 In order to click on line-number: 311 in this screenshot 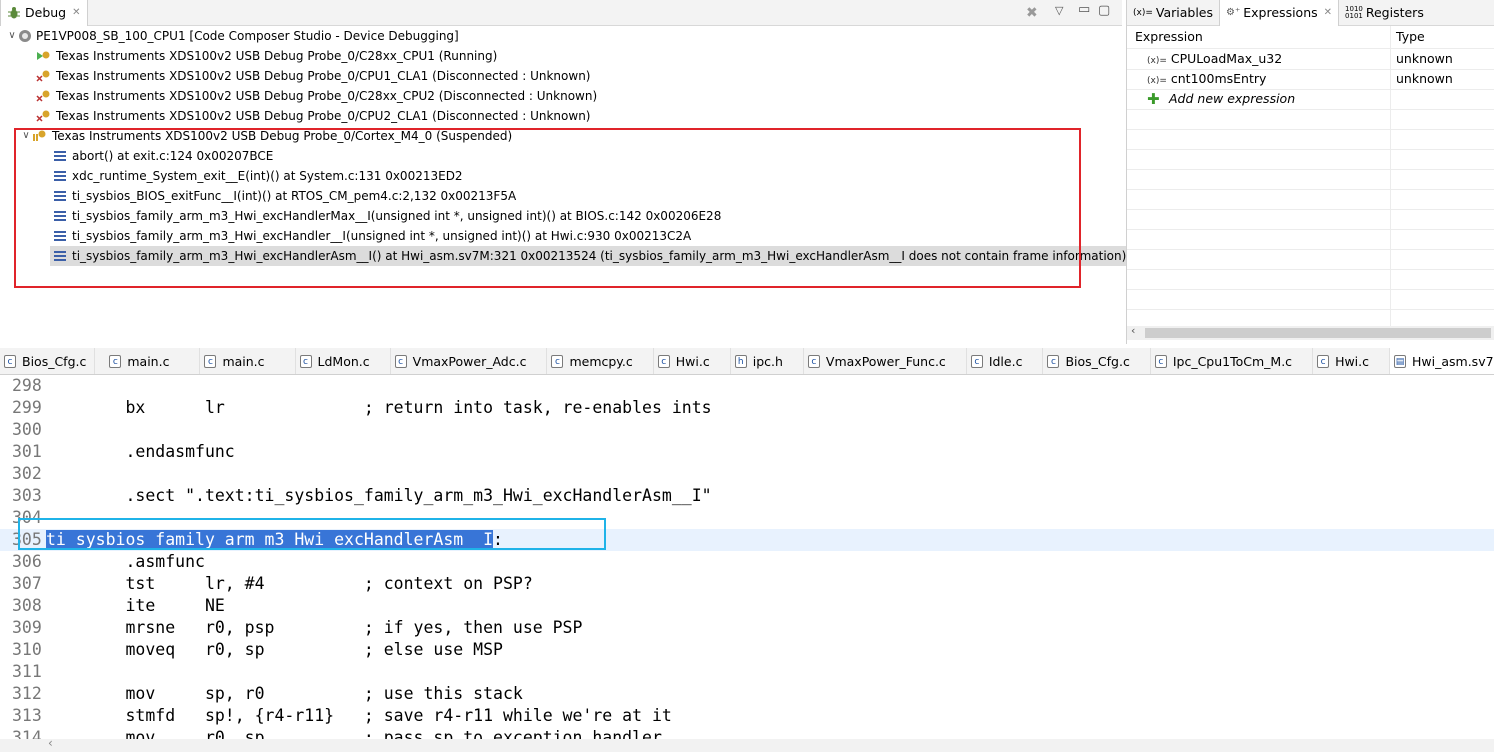, I will do `click(27, 671)`.